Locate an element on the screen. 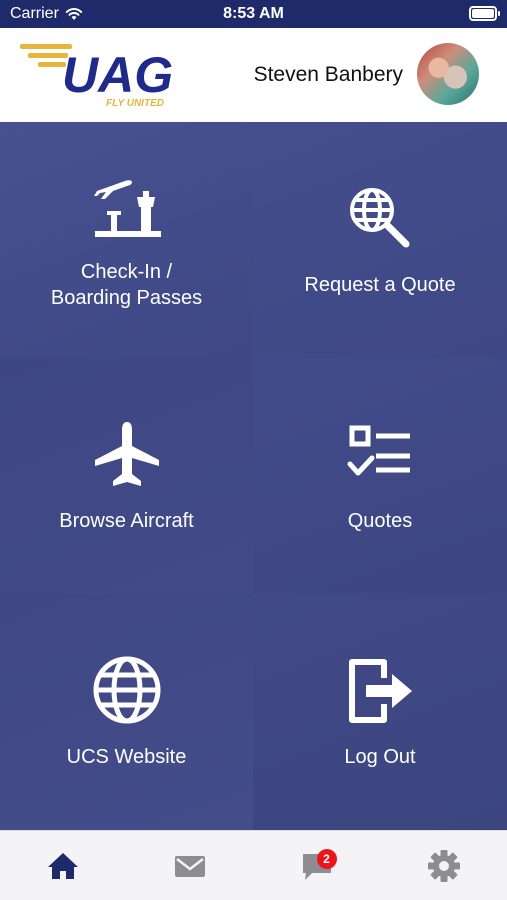  tile-label: Browse Aircraft is located at coordinates (126, 521).